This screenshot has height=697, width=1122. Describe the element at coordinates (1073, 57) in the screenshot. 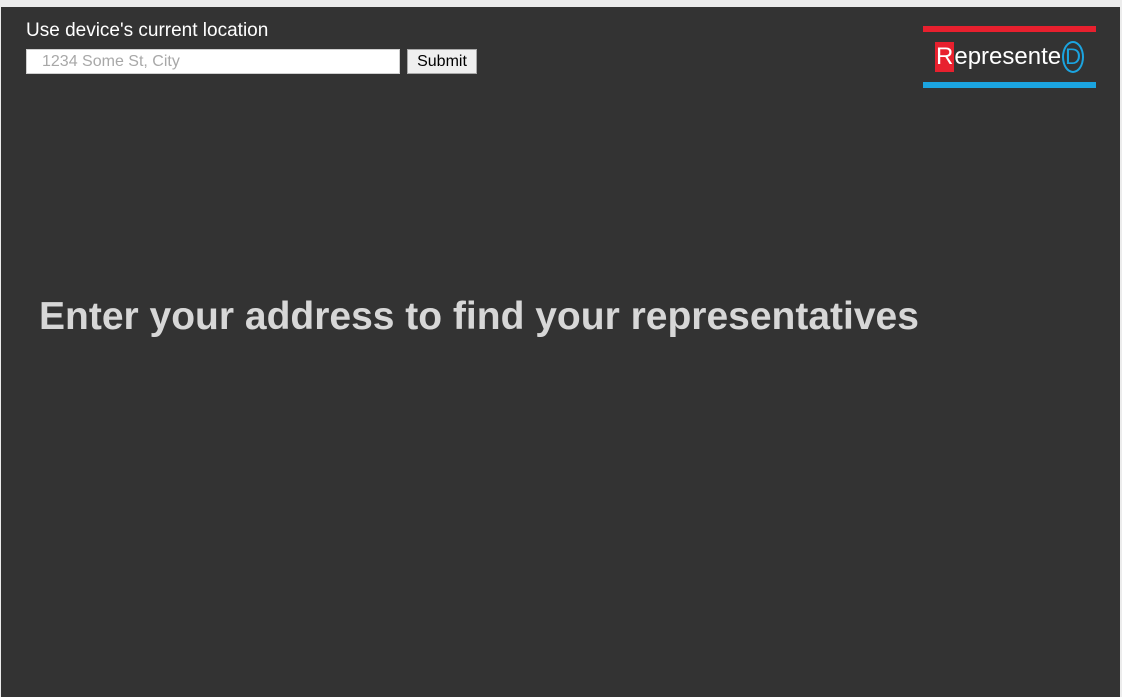

I see `logo-last-letter: D` at that location.